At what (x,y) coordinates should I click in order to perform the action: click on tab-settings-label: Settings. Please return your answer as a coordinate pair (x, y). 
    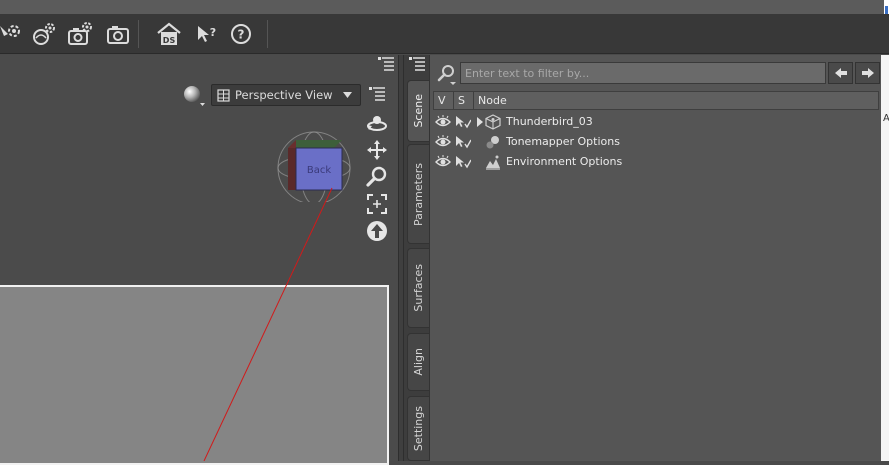
    Looking at the image, I should click on (418, 428).